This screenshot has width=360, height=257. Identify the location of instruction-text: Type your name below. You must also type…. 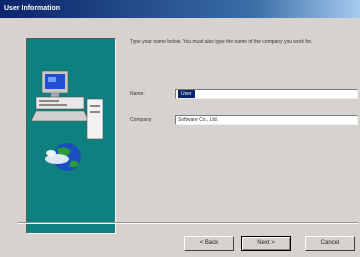
(221, 42).